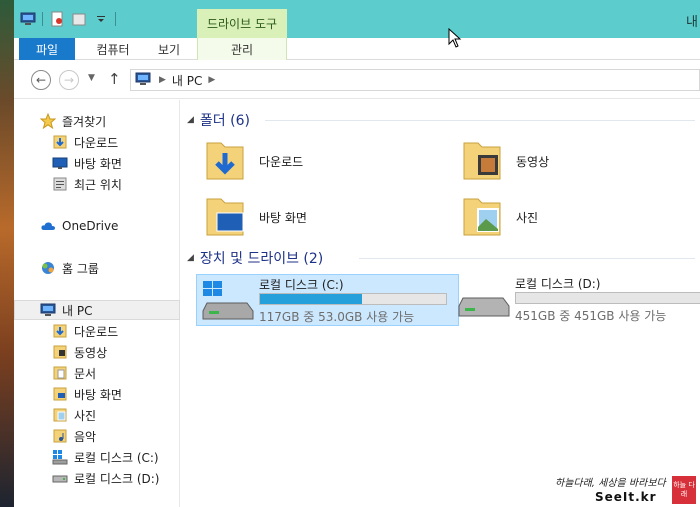 This screenshot has height=507, width=700. I want to click on window-title: 내, so click(692, 22).